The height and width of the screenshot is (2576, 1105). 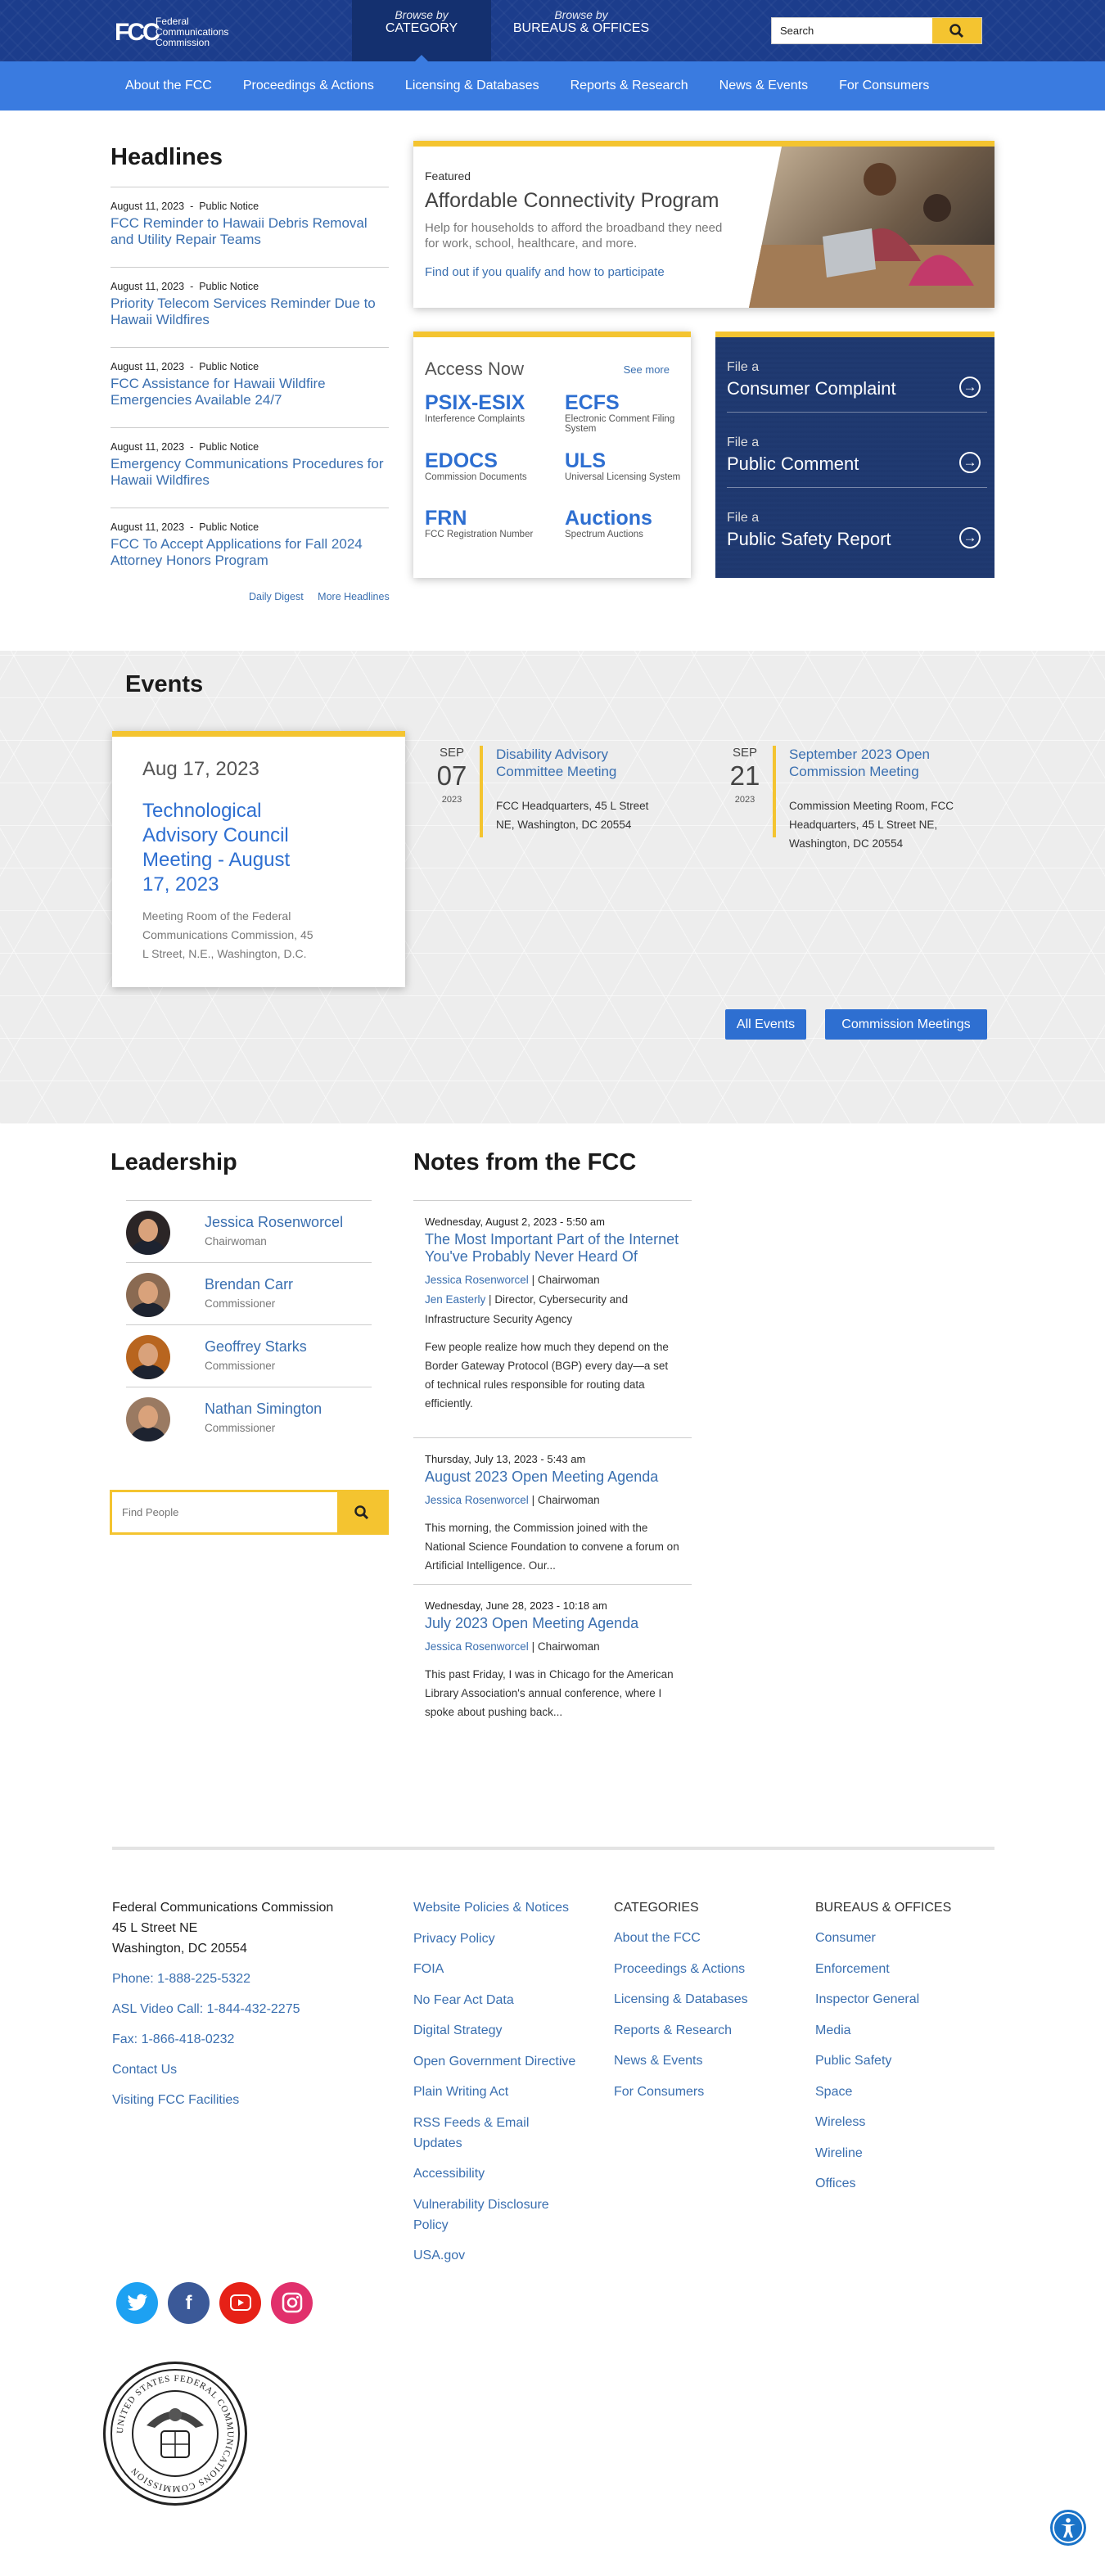 I want to click on footer-link: Public Safety, so click(x=905, y=2060).